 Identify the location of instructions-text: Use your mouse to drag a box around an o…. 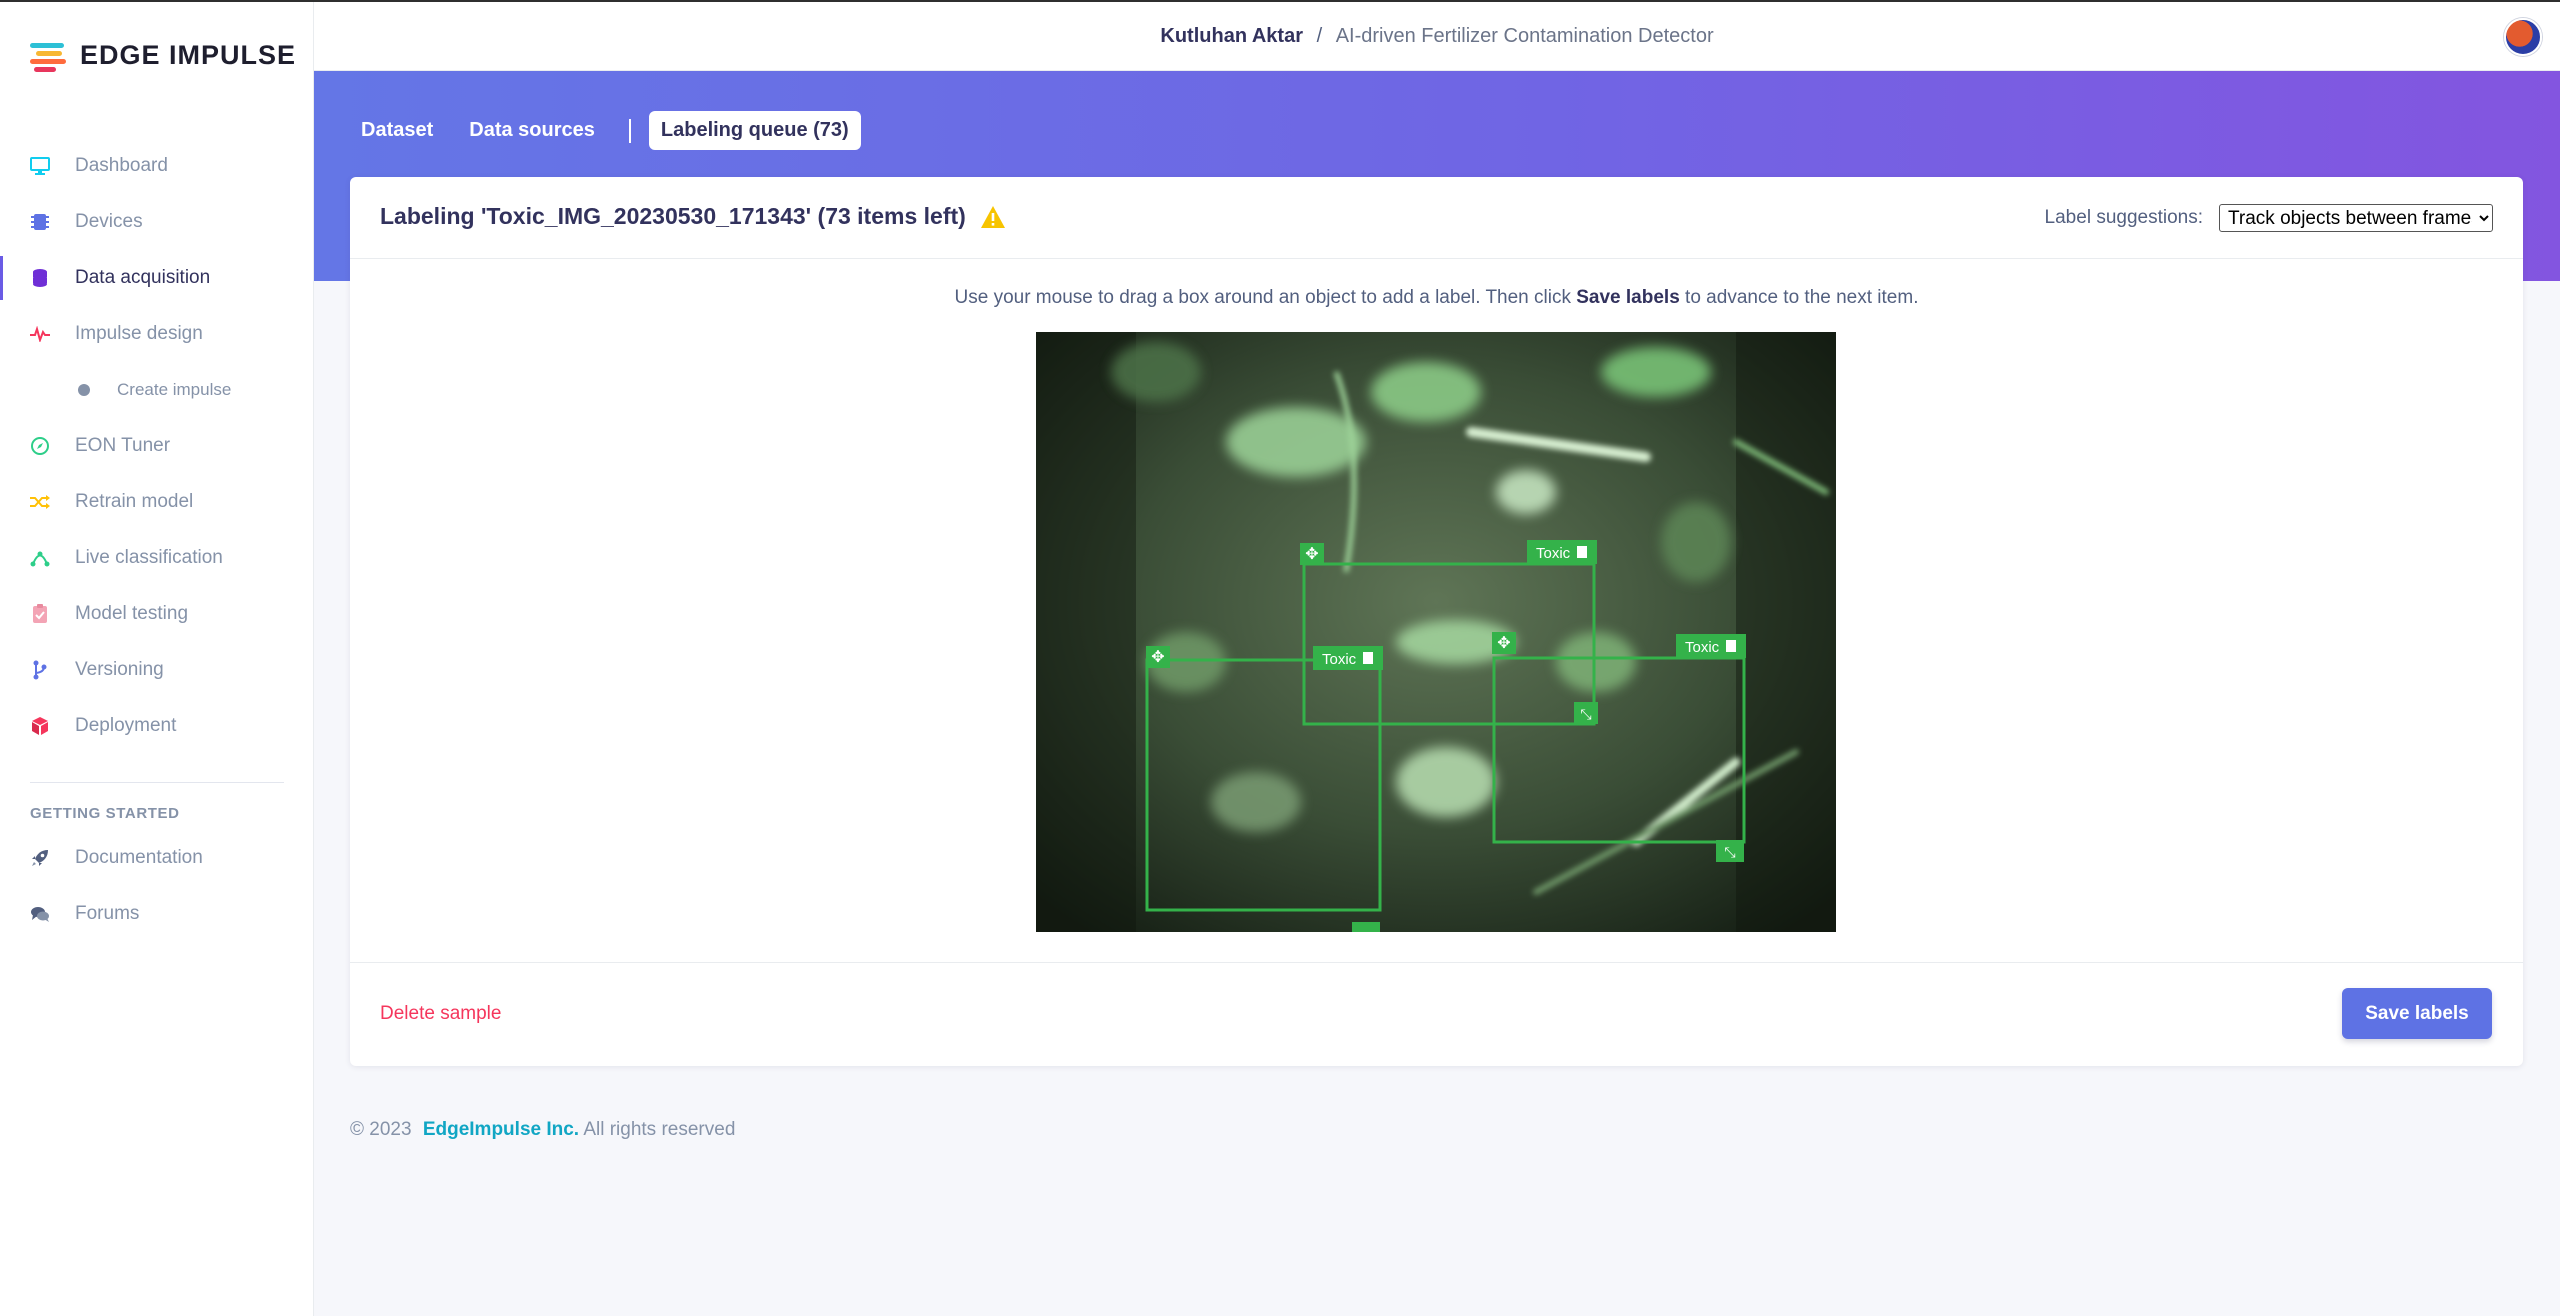
(1265, 297).